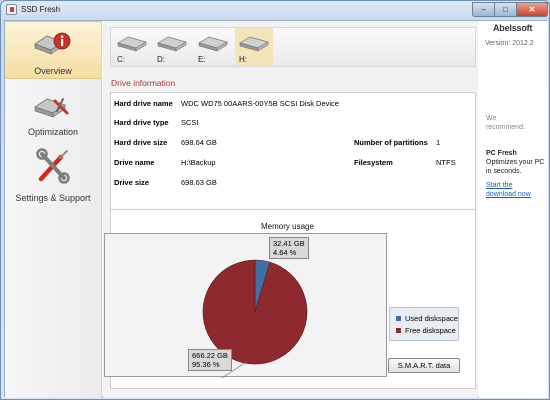 The height and width of the screenshot is (400, 550). I want to click on legend-label-used: Used diskspace, so click(431, 318).